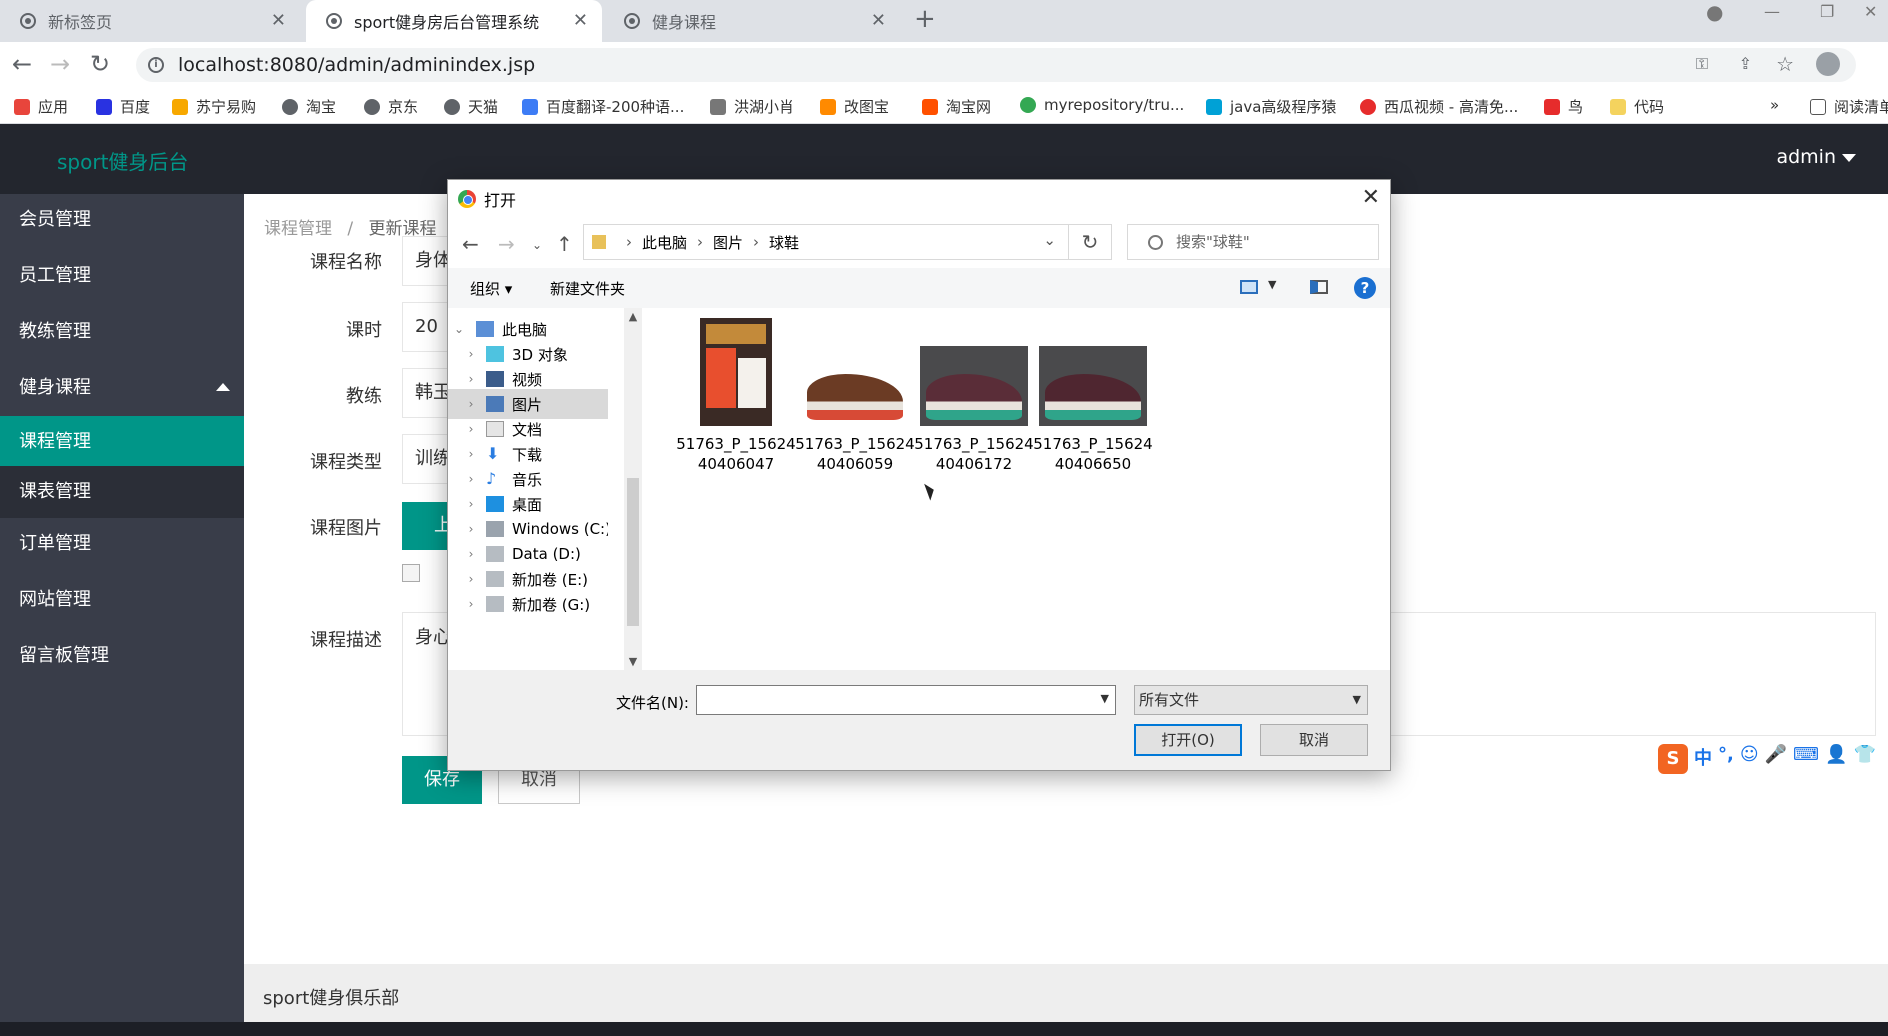  I want to click on recent-locations-icon: ⌄, so click(537, 245).